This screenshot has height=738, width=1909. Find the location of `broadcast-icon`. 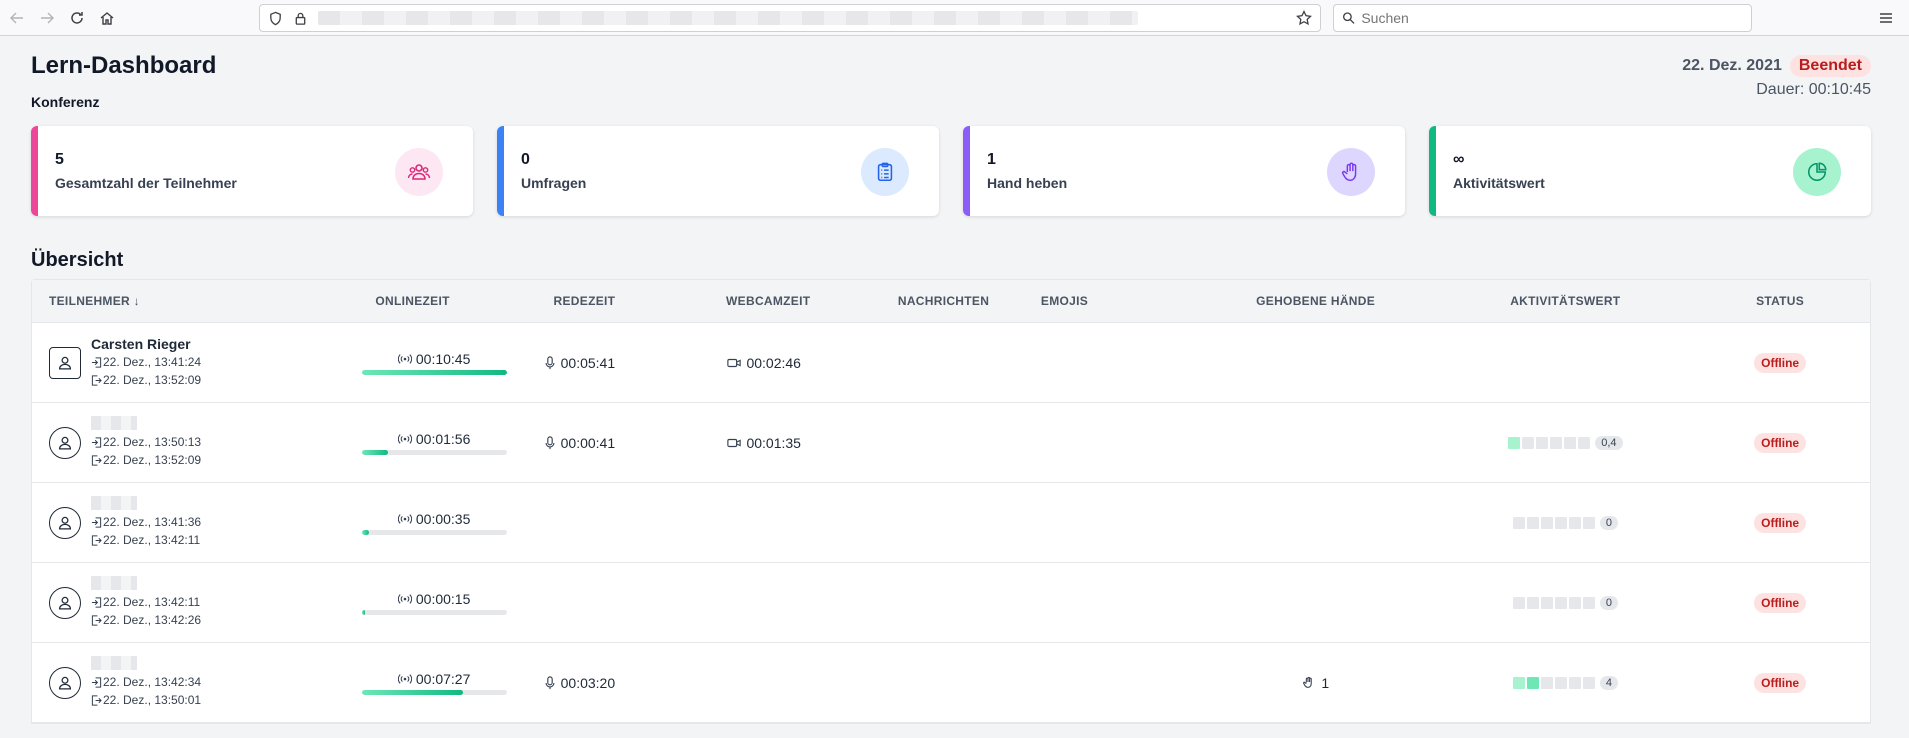

broadcast-icon is located at coordinates (404, 678).